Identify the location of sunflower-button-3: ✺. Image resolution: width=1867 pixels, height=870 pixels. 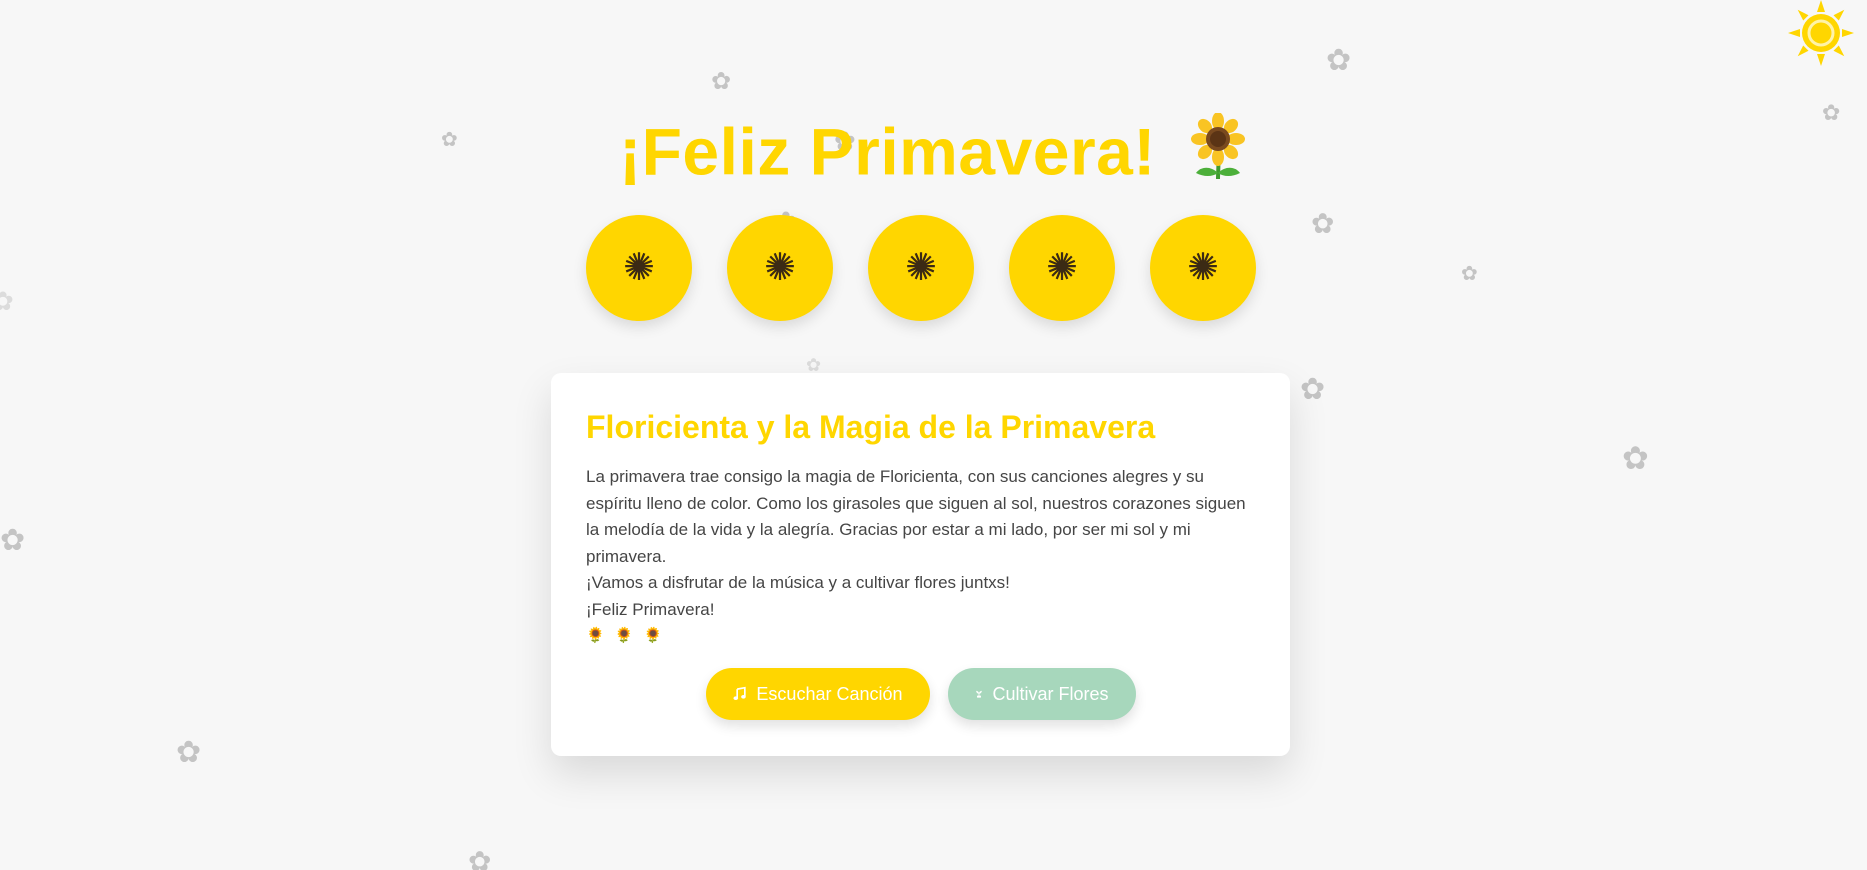
(921, 268).